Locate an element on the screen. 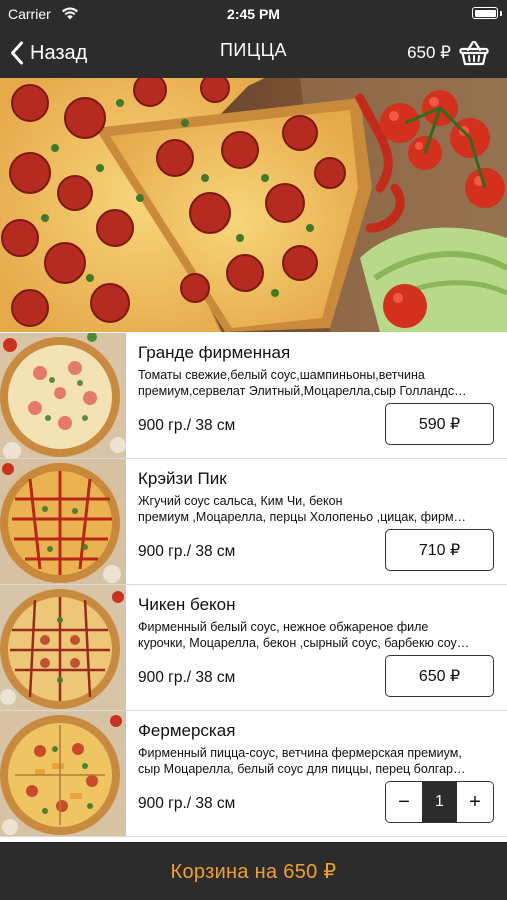 The image size is (507, 900). cart-footer-label: Корзина на 650 ₽ is located at coordinates (253, 871).